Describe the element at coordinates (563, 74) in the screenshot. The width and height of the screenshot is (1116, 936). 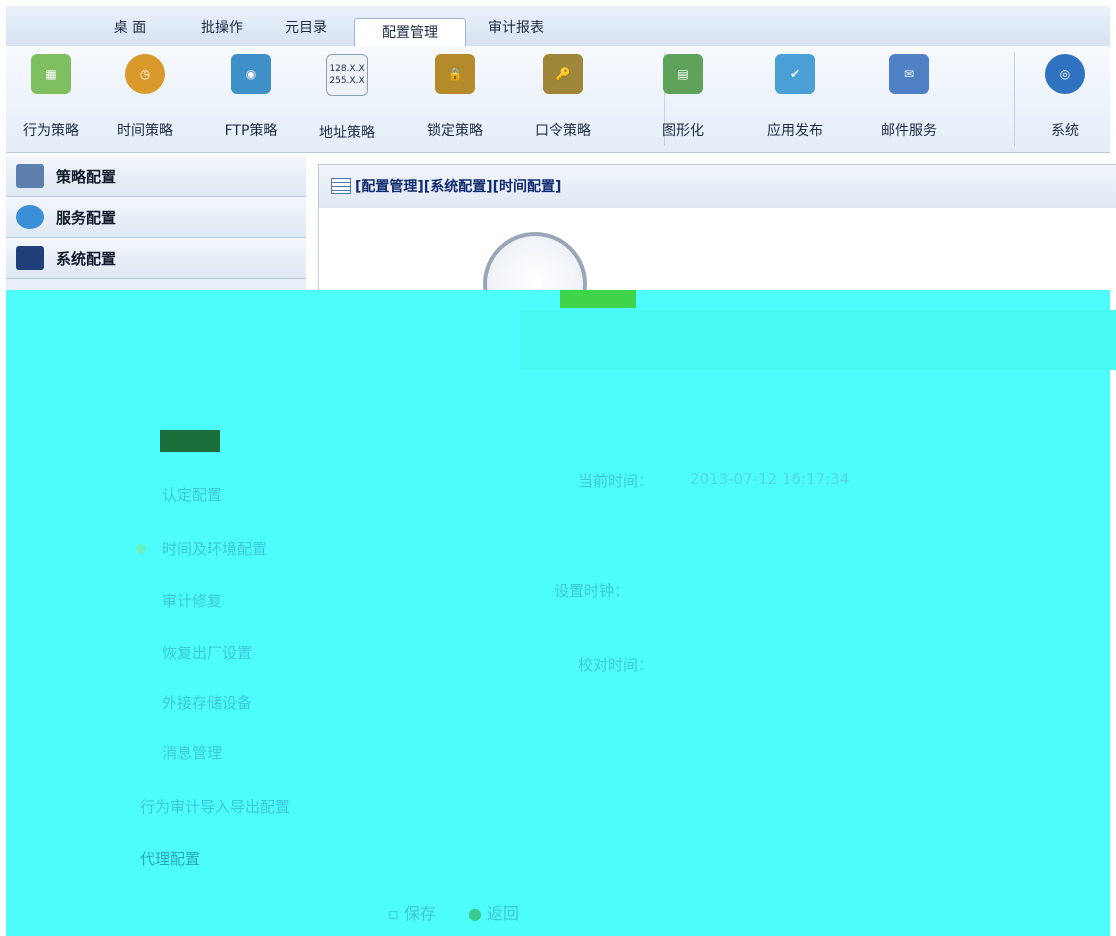
I see `password-policy-icon: 🔑` at that location.